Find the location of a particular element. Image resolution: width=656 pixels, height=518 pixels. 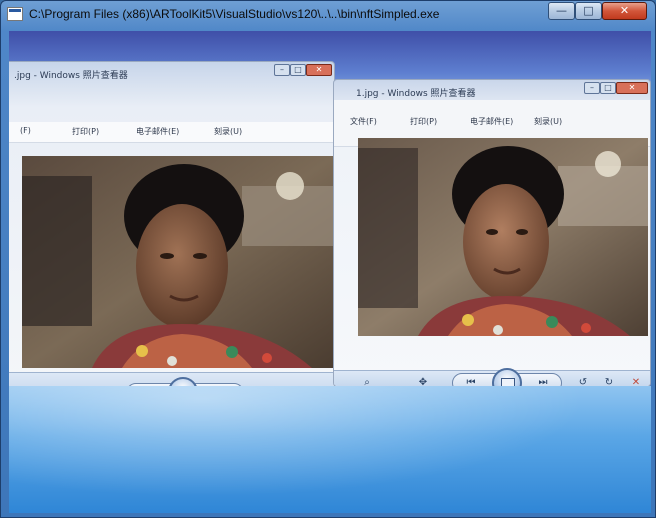

viewer-right-title: 1.jpg - Windows 照片查看器 is located at coordinates (416, 94).